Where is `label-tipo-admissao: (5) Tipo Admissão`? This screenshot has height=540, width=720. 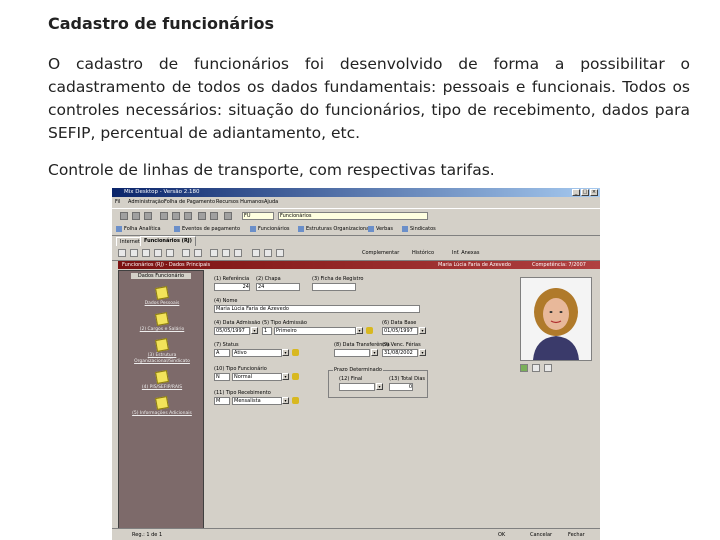
label-tipo-admissao: (5) Tipo Admissão is located at coordinates (284, 323).